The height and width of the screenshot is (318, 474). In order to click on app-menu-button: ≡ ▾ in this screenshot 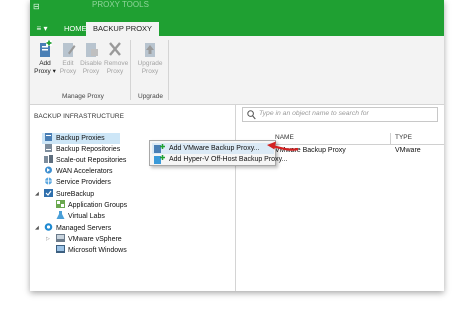, I will do `click(42, 29)`.